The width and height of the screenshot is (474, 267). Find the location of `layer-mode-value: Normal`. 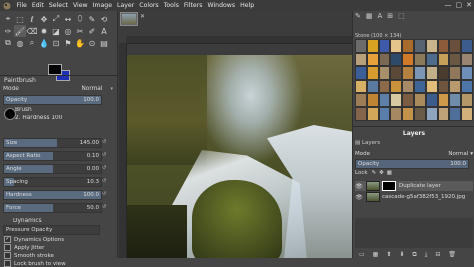

layer-mode-value: Normal is located at coordinates (458, 154).